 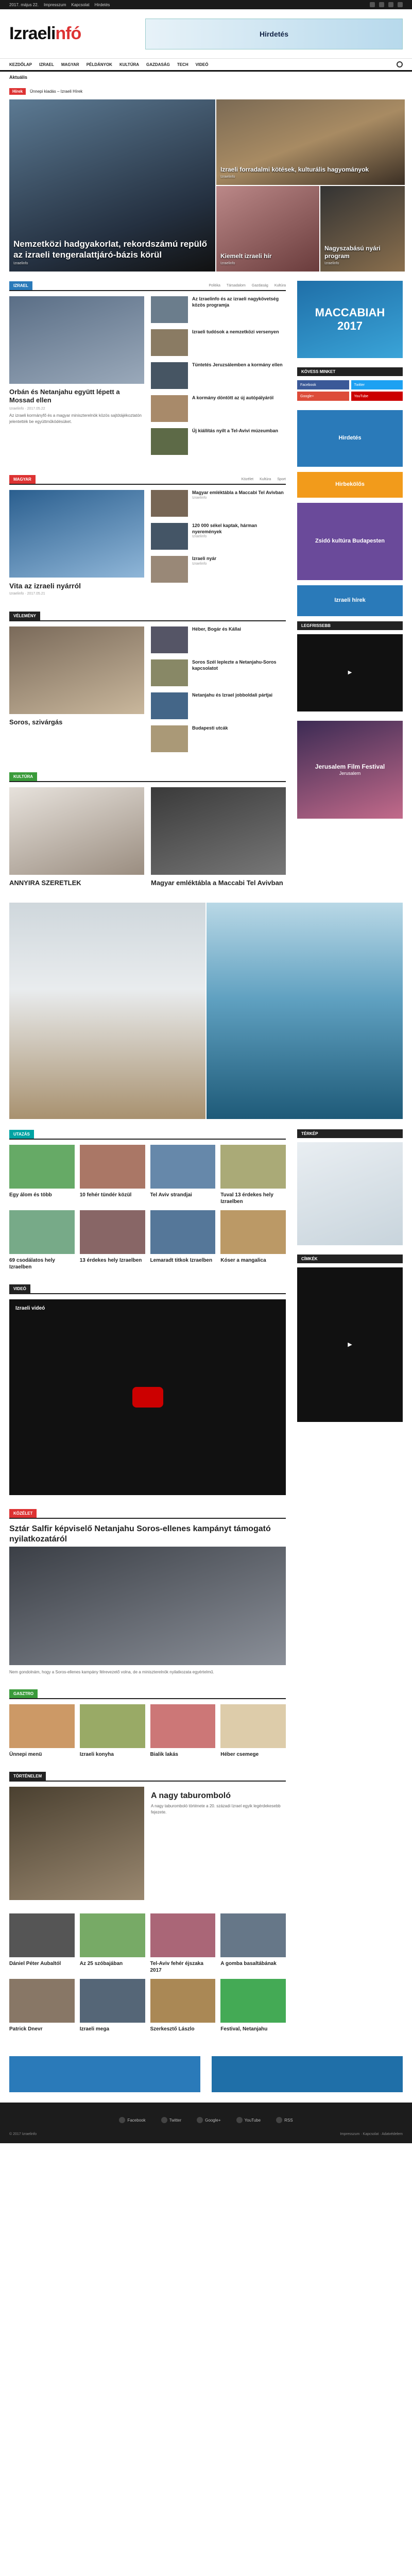 What do you see at coordinates (218, 408) in the screenshot?
I see `list-item: A kormány döntött az új autópályáról` at bounding box center [218, 408].